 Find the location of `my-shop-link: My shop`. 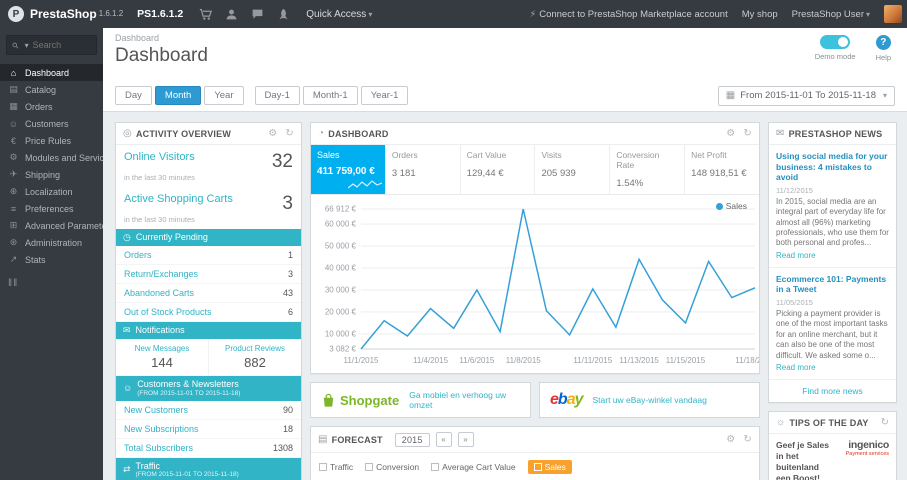

my-shop-link: My shop is located at coordinates (760, 14).